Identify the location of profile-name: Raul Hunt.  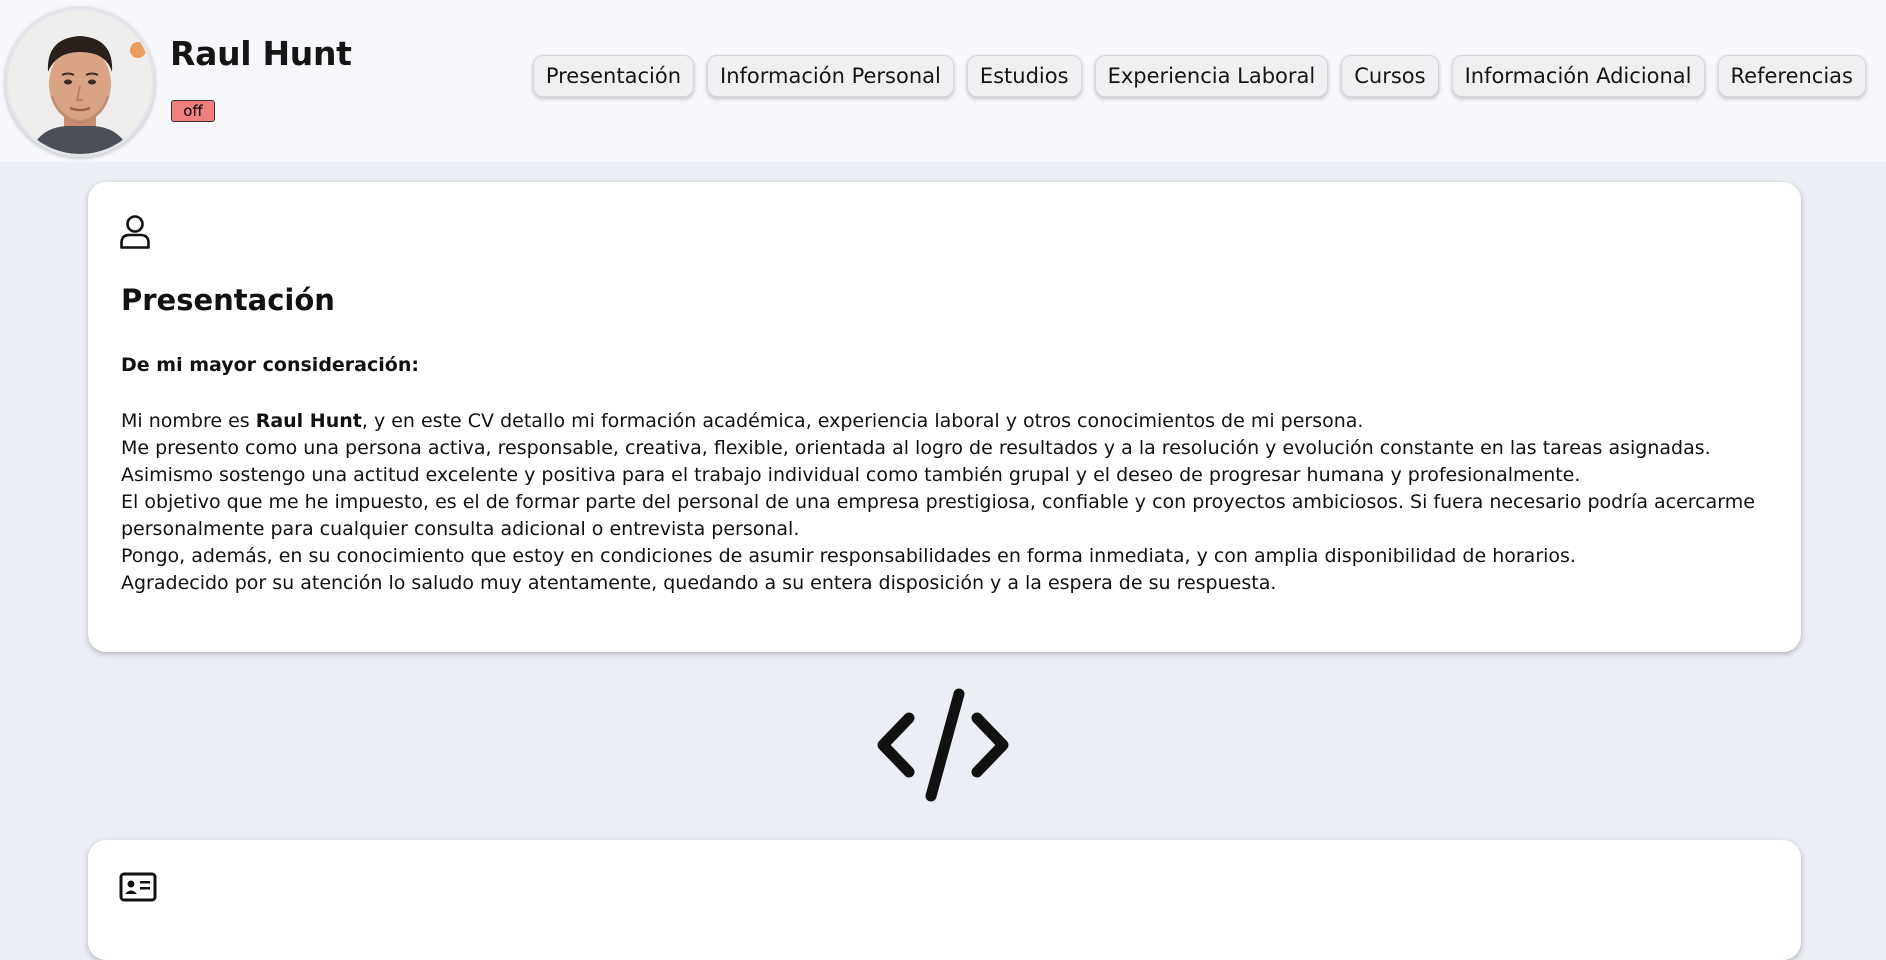
(261, 53).